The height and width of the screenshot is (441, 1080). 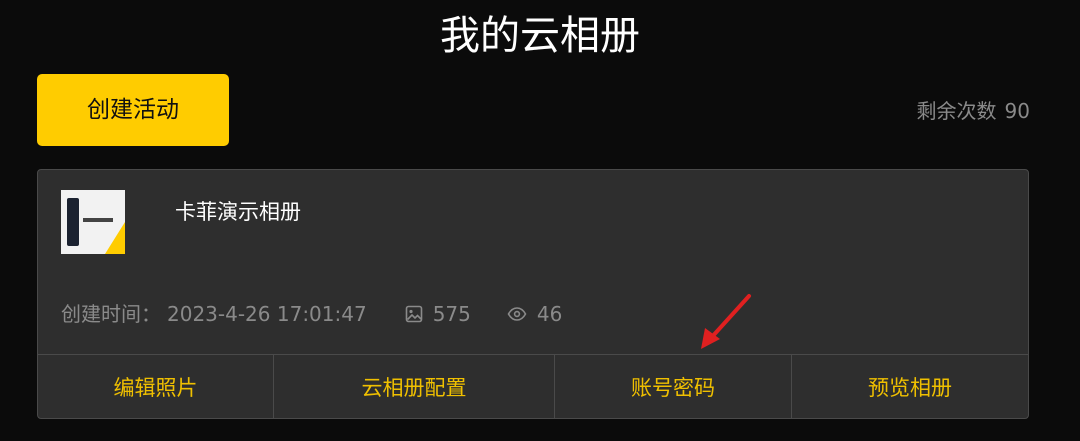 What do you see at coordinates (238, 212) in the screenshot?
I see `album-name: 卡菲演示相册` at bounding box center [238, 212].